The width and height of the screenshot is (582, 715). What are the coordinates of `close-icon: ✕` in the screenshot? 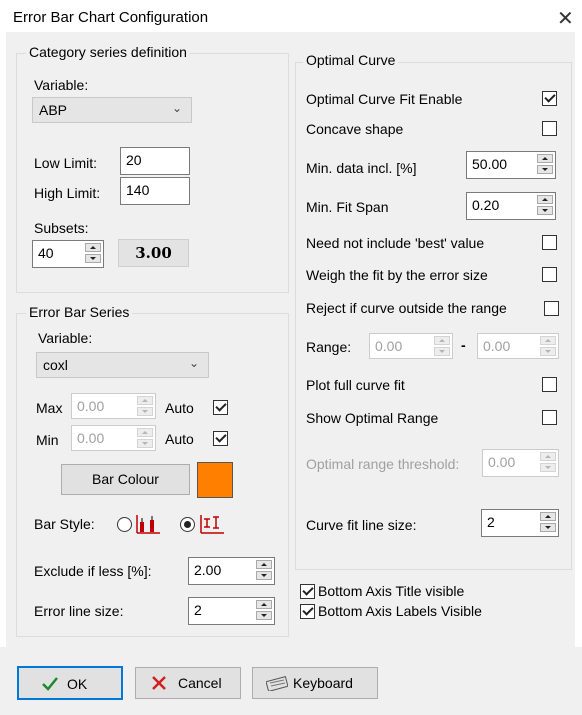 It's located at (565, 18).